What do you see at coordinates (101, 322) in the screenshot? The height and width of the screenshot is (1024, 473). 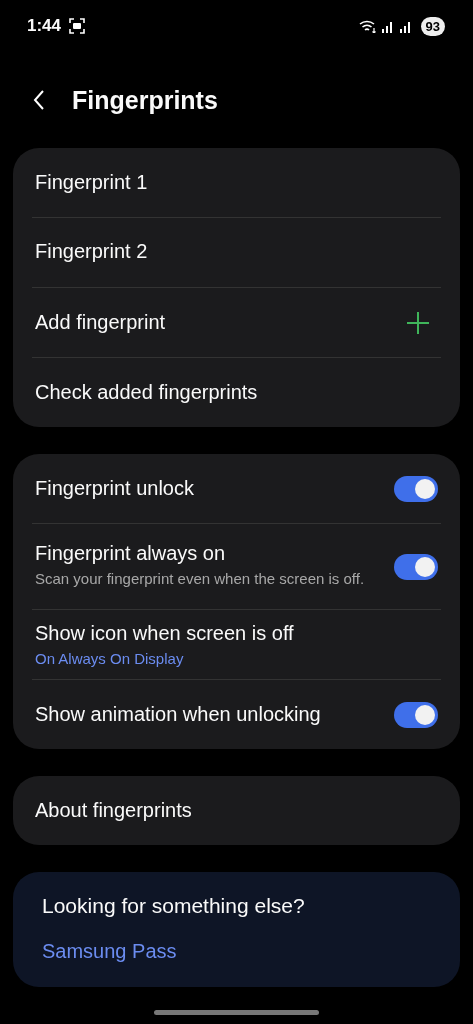 I see `row-title: Add fingerprint` at bounding box center [101, 322].